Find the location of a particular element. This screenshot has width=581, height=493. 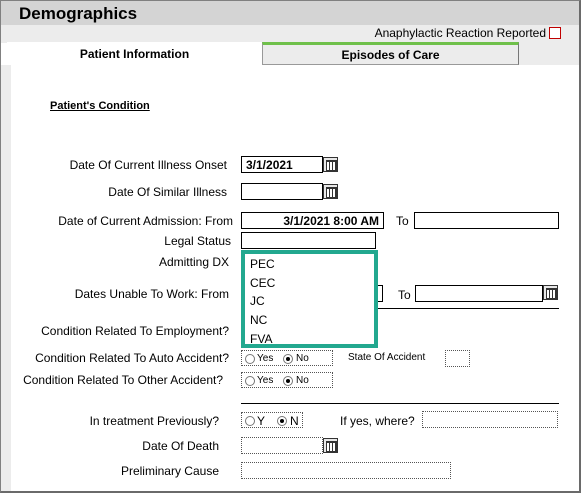

similar-illness-field is located at coordinates (282, 191).